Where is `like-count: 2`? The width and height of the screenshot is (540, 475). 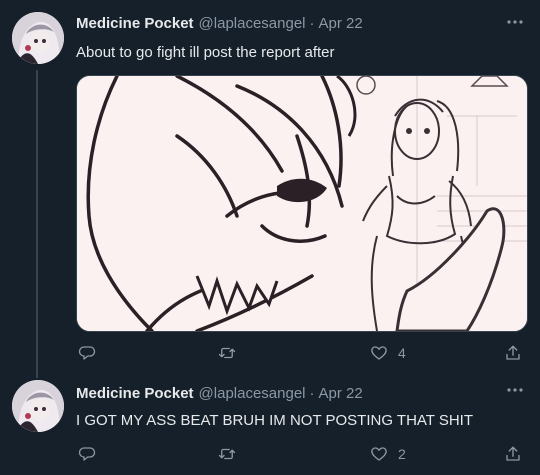
like-count: 2 is located at coordinates (402, 454).